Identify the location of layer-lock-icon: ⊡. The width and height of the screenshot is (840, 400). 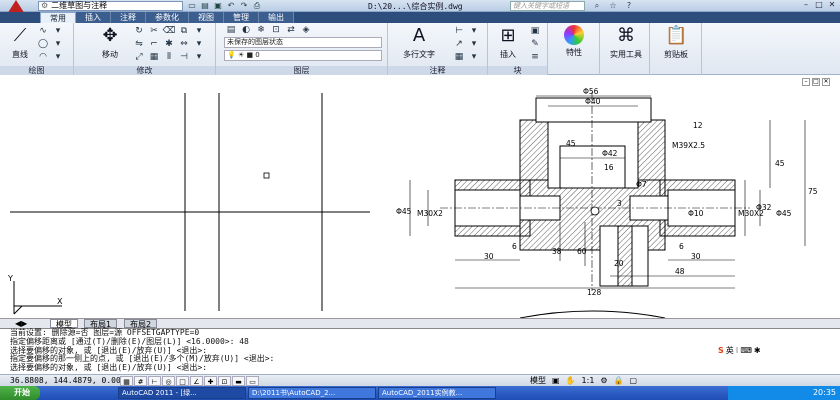
(276, 30).